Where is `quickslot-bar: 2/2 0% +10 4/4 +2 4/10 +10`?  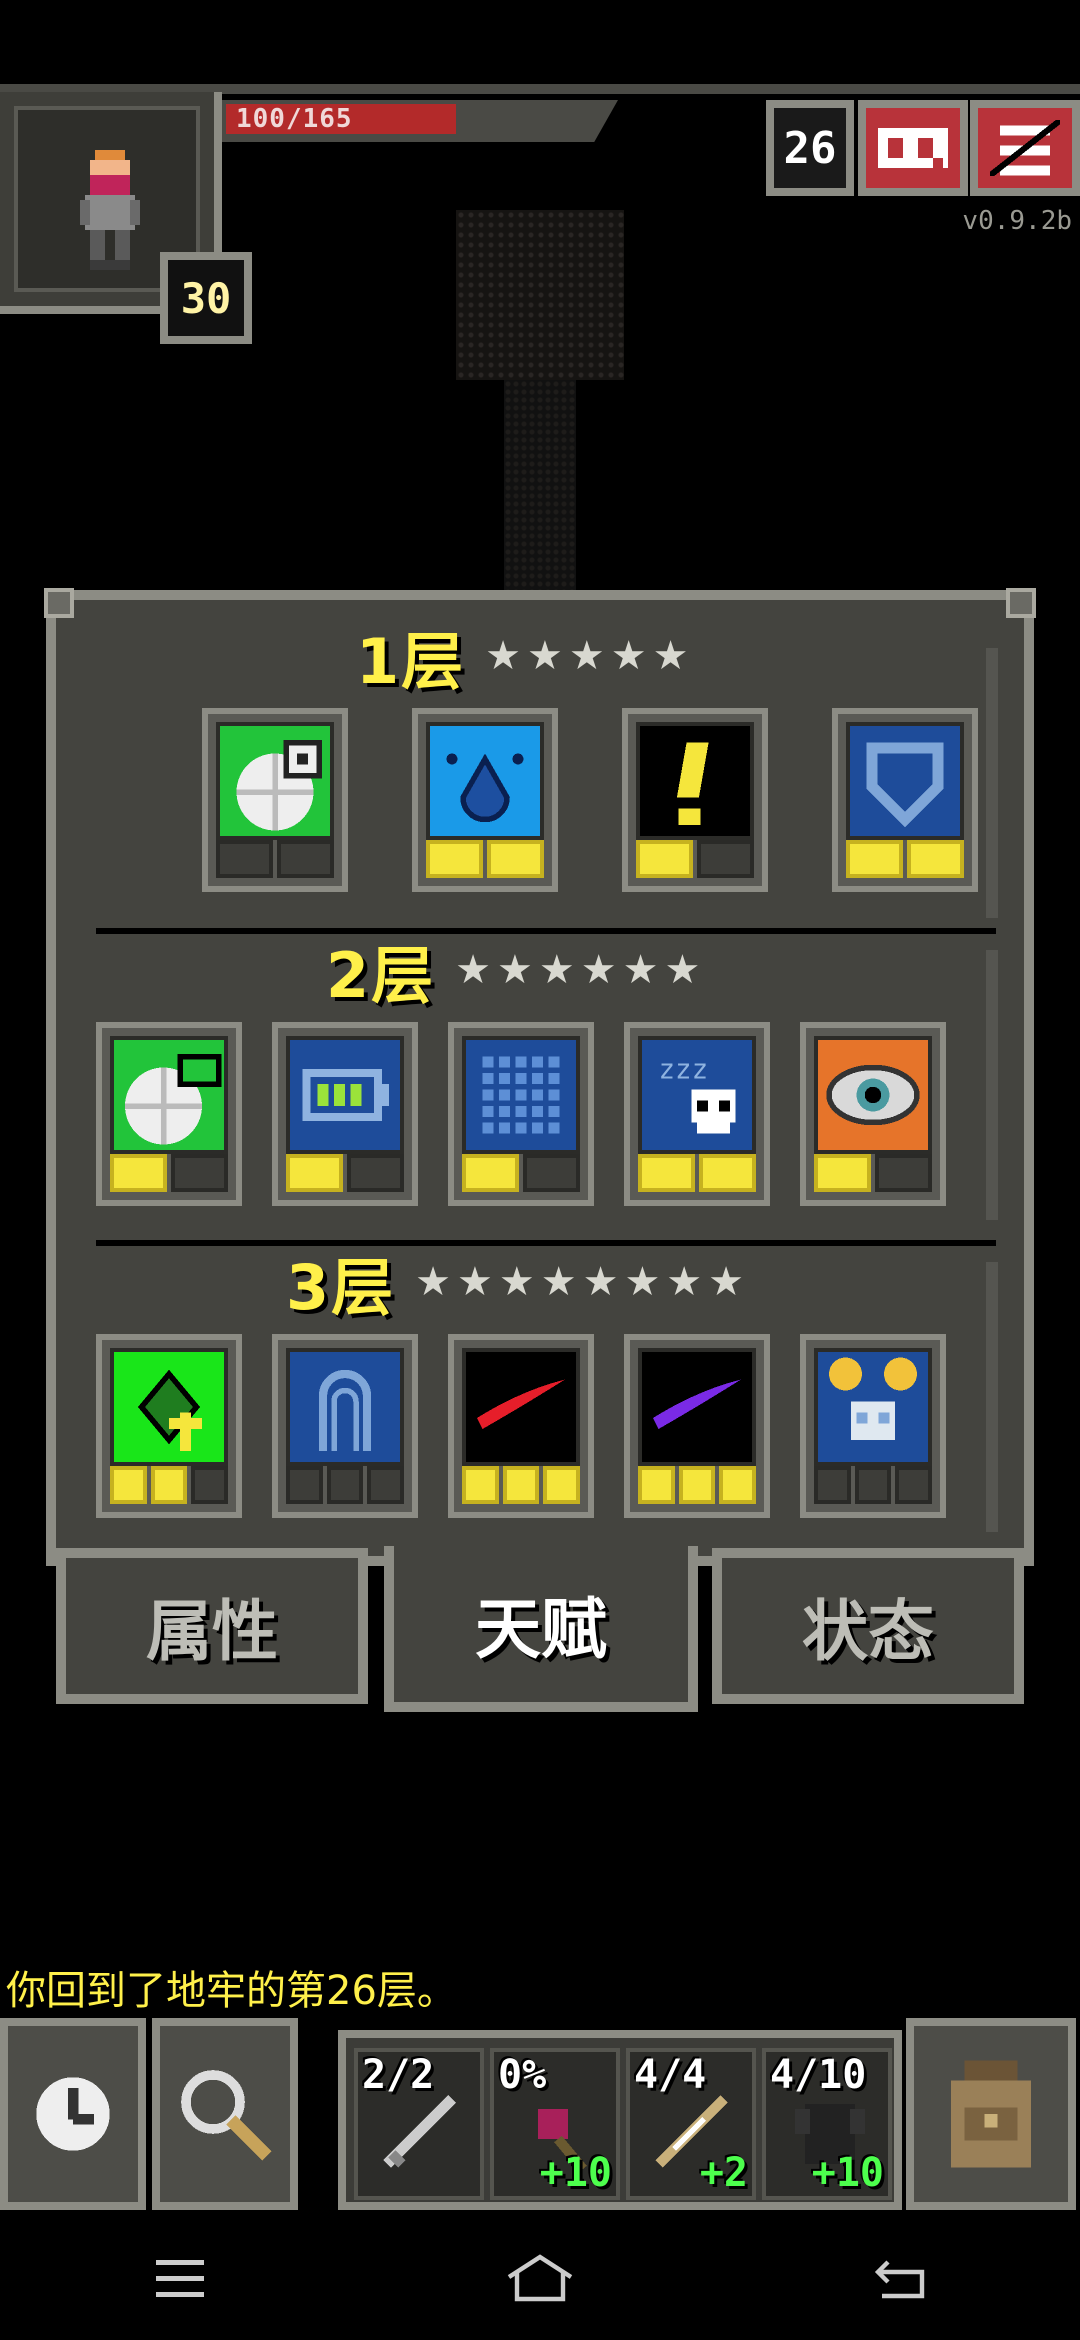
quickslot-bar: 2/2 0% +10 4/4 +2 4/10 +10 is located at coordinates (620, 2120).